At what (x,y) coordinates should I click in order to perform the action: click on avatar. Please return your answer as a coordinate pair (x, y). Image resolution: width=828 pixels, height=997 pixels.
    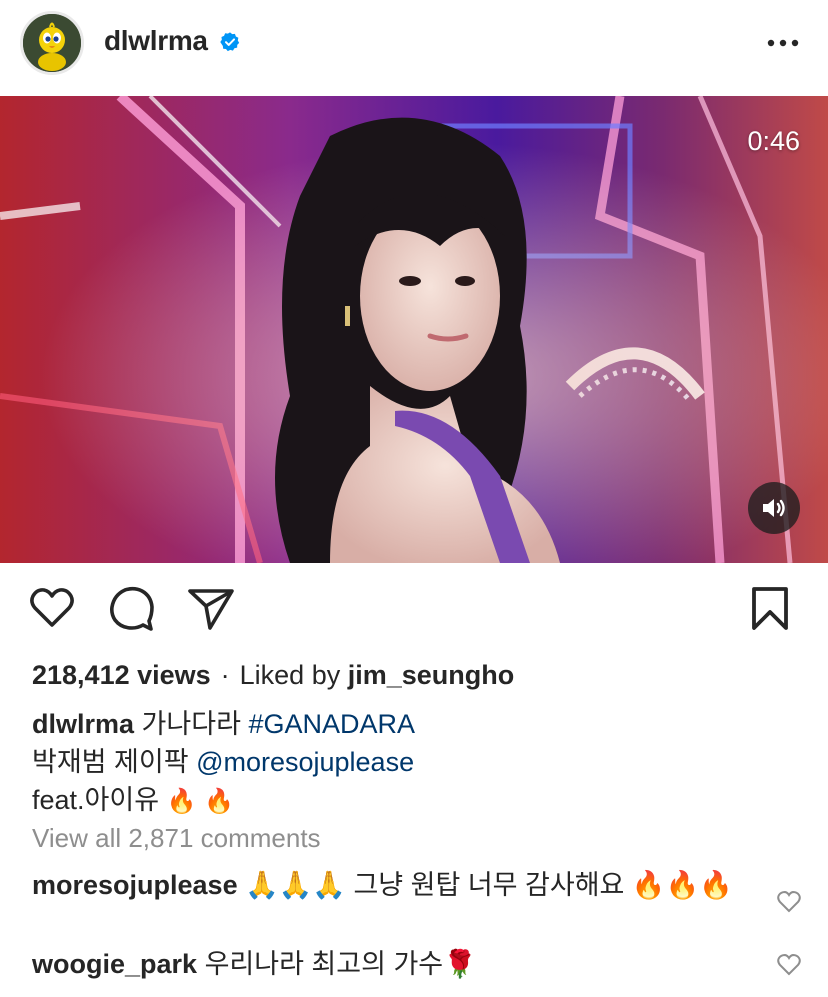
    Looking at the image, I should click on (52, 43).